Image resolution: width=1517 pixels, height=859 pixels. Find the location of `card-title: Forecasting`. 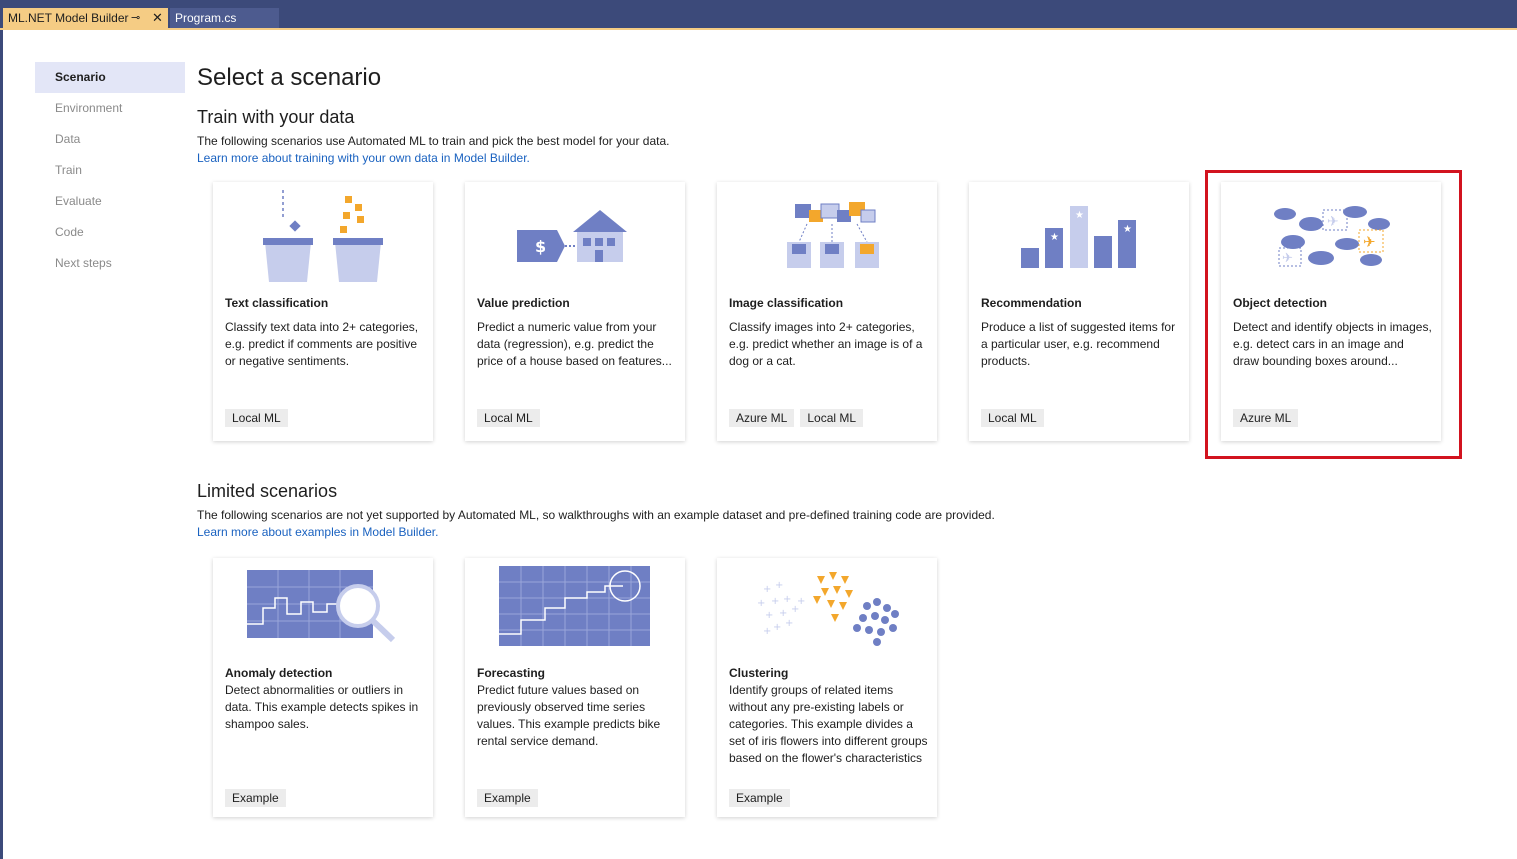

card-title: Forecasting is located at coordinates (511, 673).